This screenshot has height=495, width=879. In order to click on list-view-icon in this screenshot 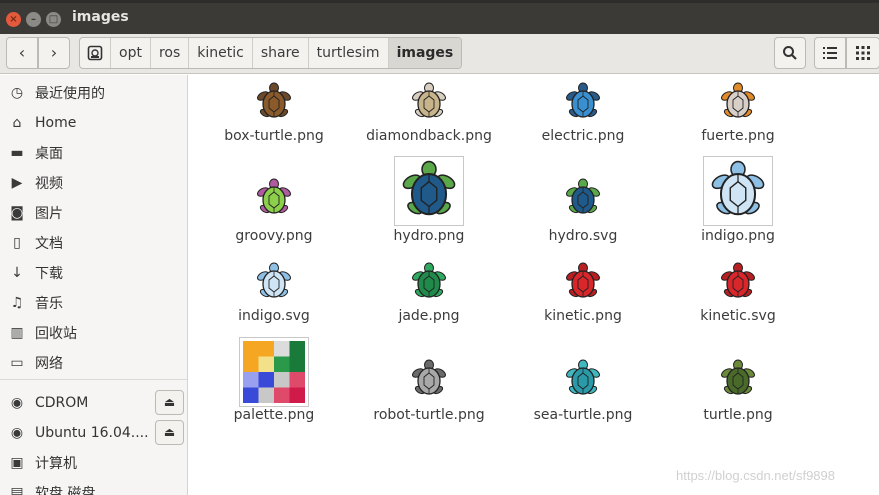, I will do `click(830, 53)`.